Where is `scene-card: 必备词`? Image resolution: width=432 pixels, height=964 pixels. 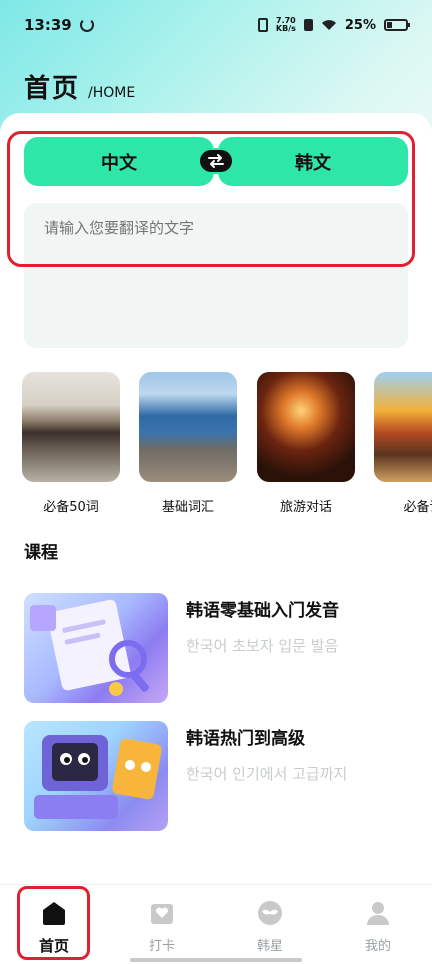 scene-card: 必备词 is located at coordinates (403, 443).